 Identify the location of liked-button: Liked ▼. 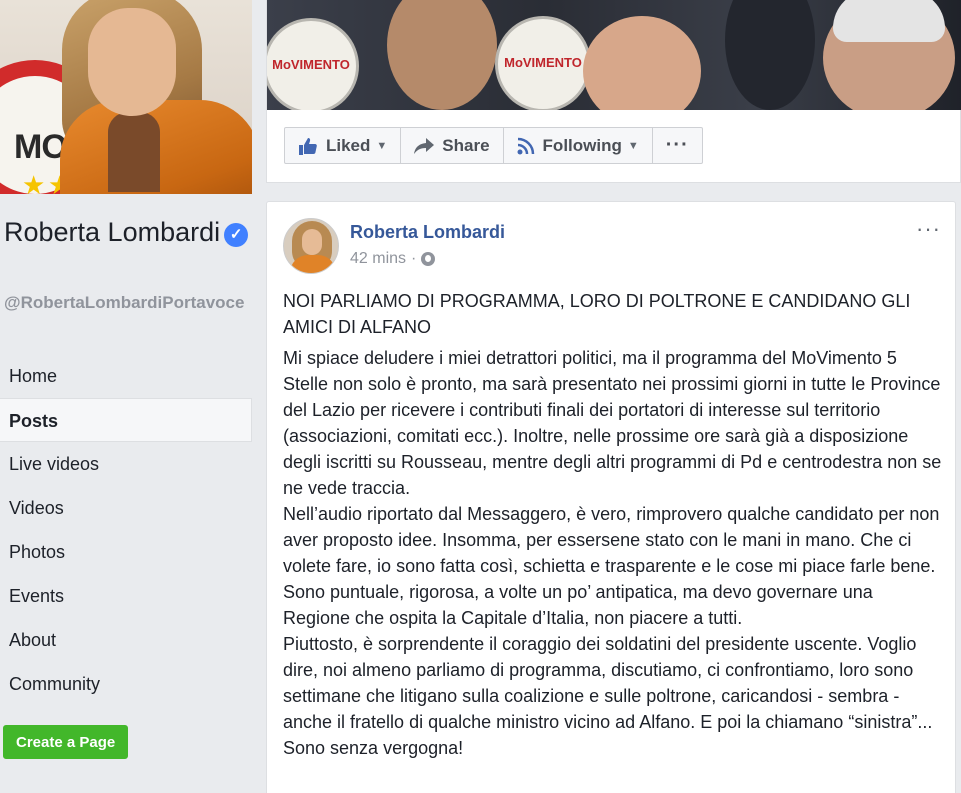
(343, 145).